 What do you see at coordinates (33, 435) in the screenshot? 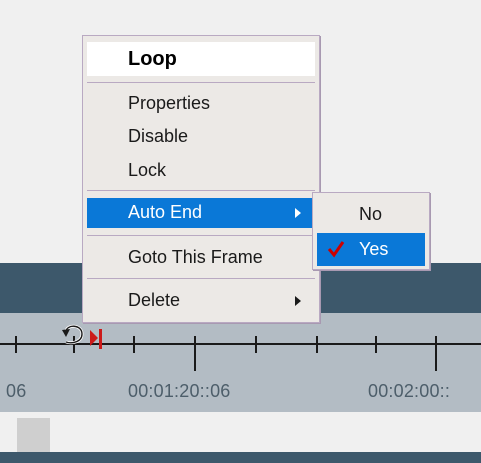
I see `scrollbar-thumb` at bounding box center [33, 435].